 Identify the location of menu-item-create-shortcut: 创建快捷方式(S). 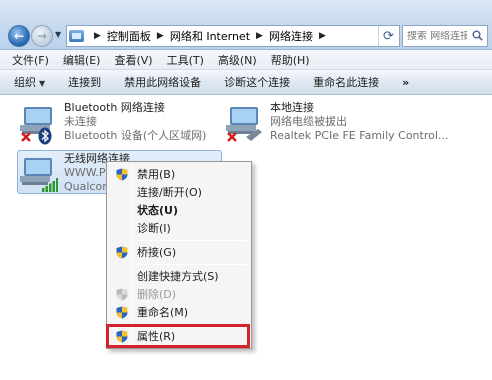
(179, 276).